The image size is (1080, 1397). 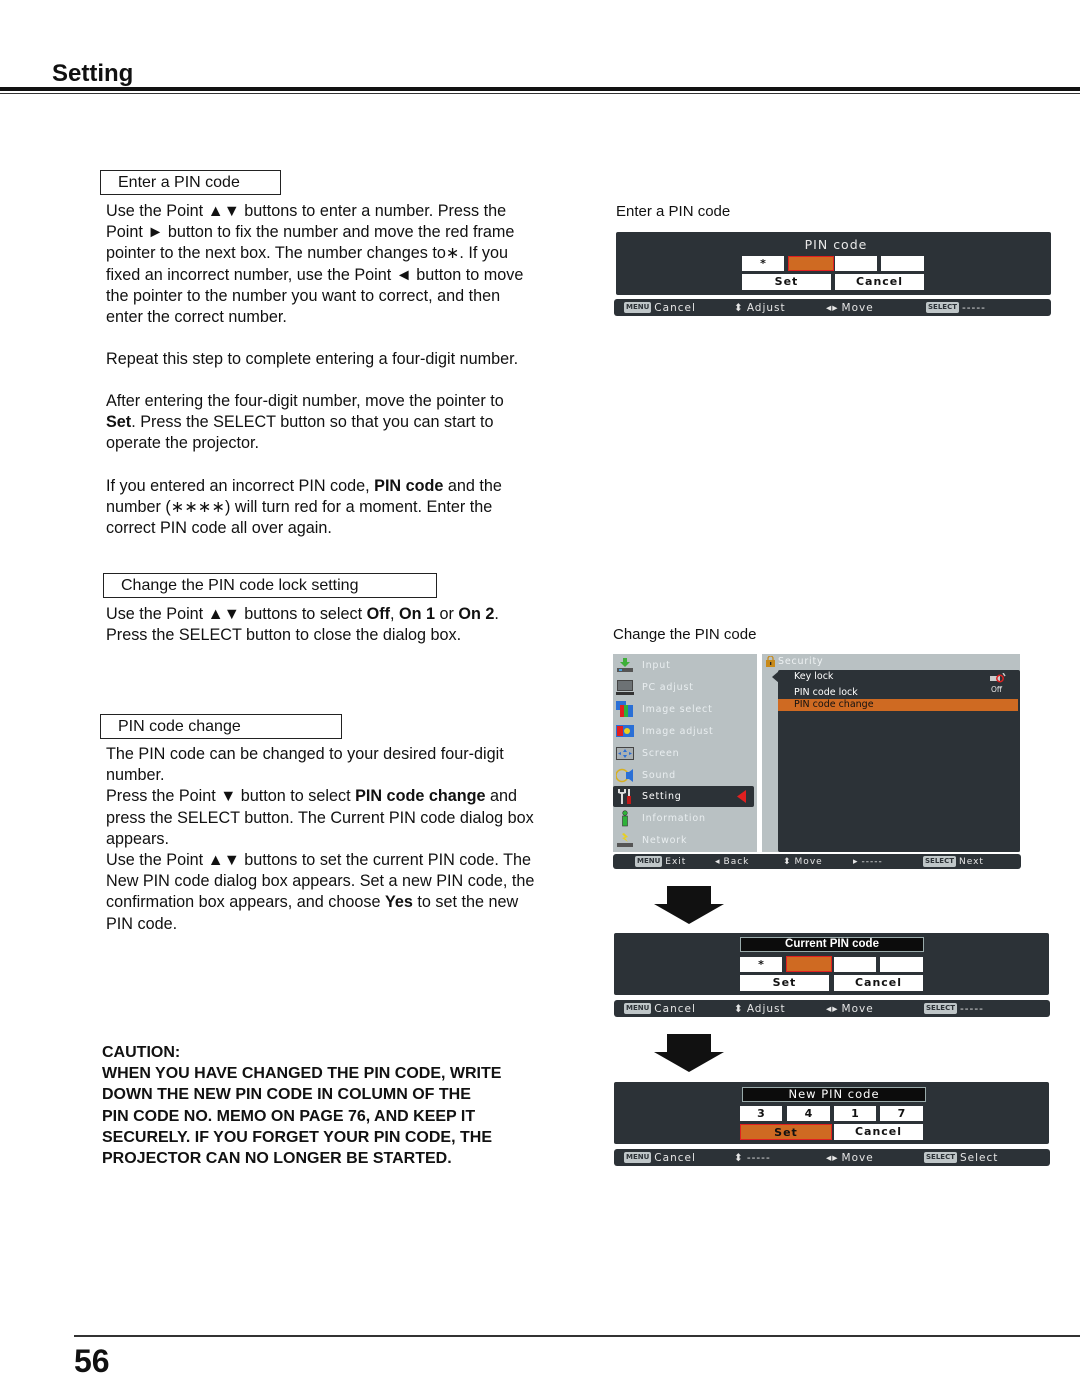 What do you see at coordinates (673, 211) in the screenshot?
I see `caption-enter-pin: Enter a PIN code` at bounding box center [673, 211].